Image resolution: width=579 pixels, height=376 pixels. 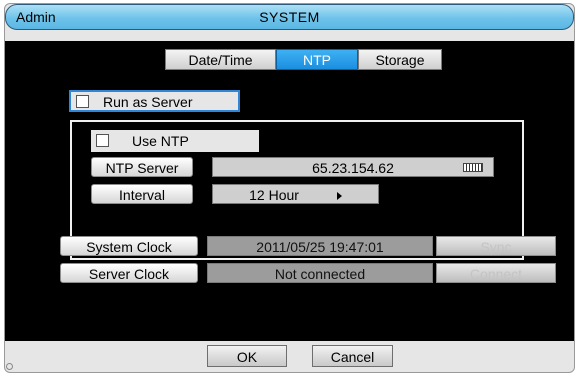 I want to click on sync-button: Sync, so click(x=496, y=246).